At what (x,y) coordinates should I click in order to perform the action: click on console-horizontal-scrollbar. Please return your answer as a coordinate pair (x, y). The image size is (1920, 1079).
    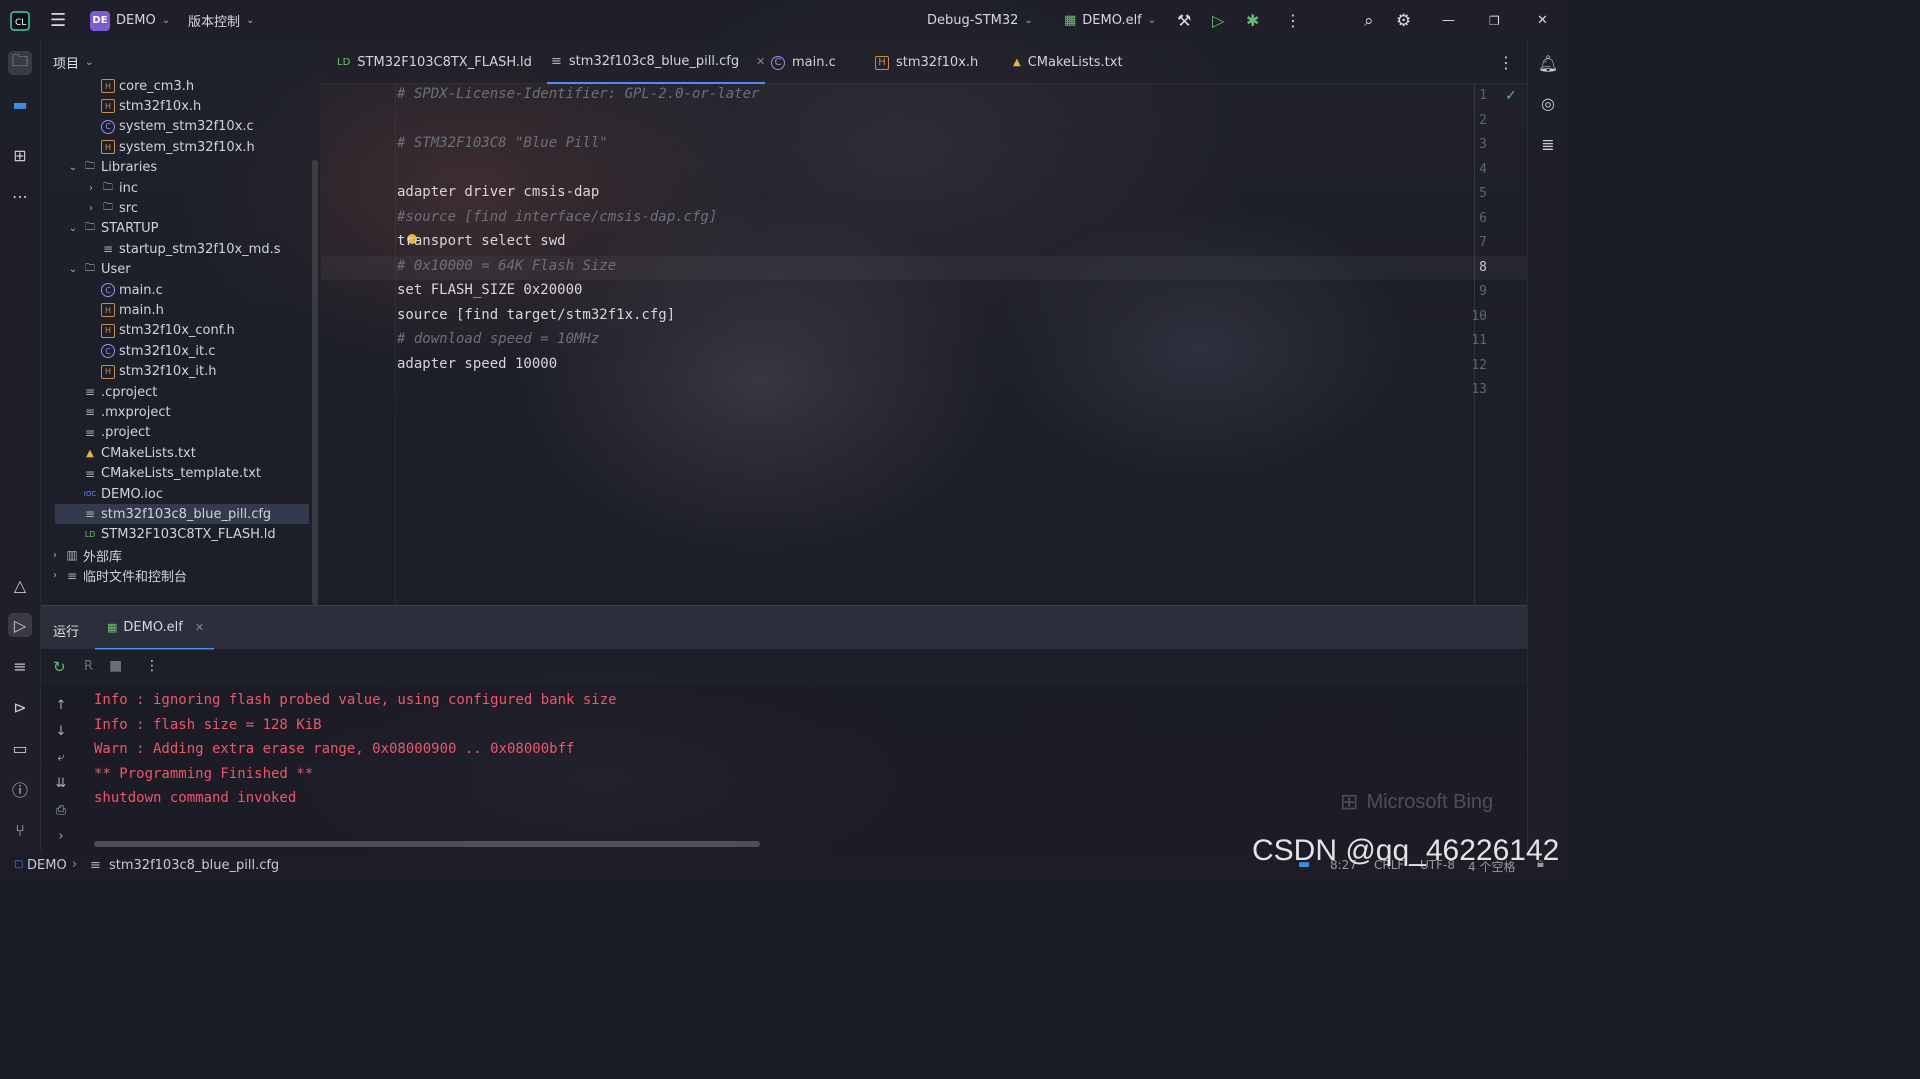
    Looking at the image, I should click on (427, 844).